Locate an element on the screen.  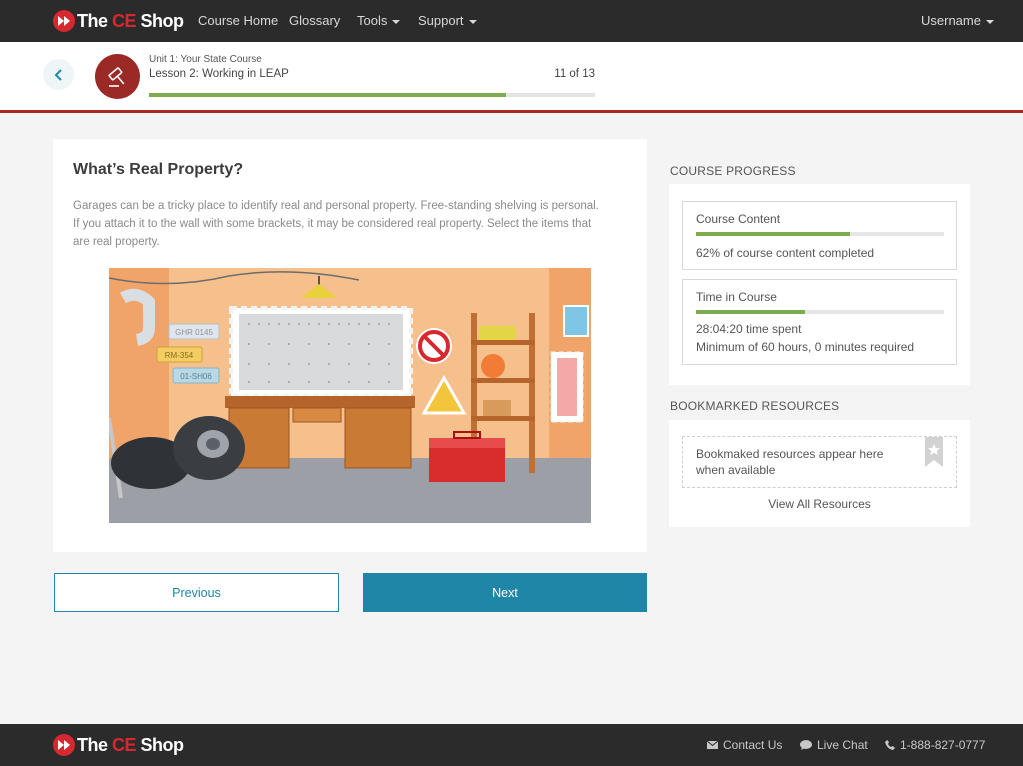
lesson-progress-fill is located at coordinates (327, 95).